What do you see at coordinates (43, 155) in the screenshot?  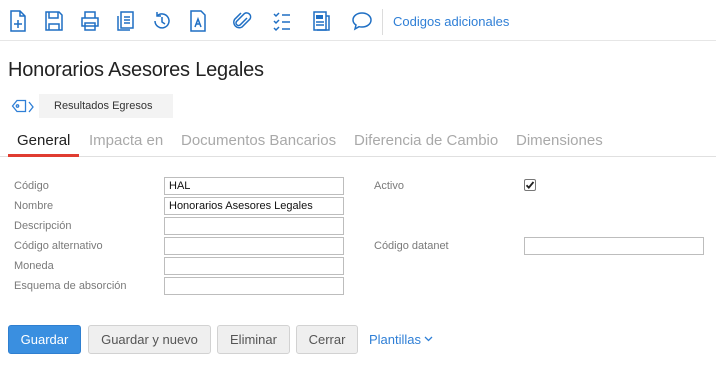 I see `active-tab-indicator` at bounding box center [43, 155].